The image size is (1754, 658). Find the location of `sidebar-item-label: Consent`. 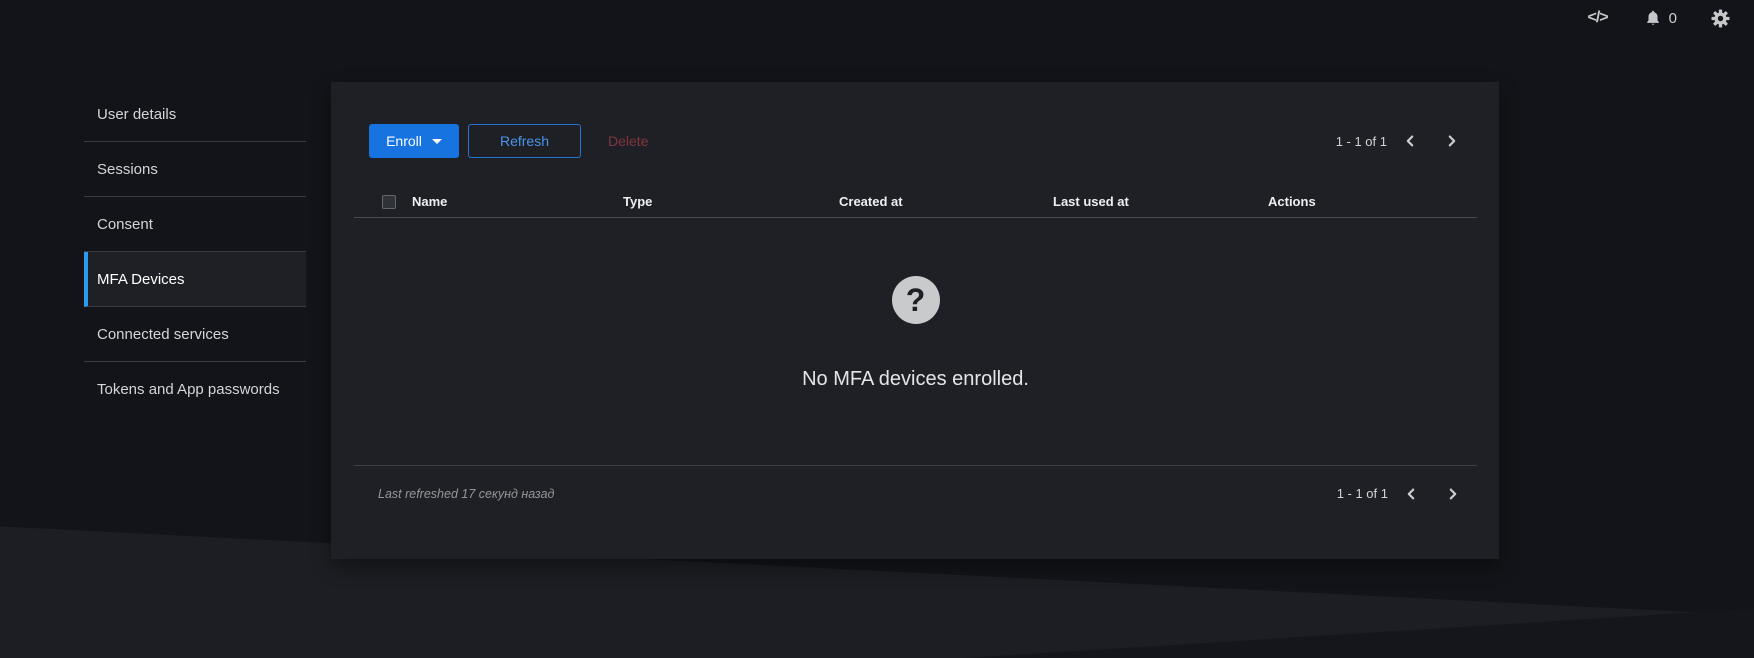

sidebar-item-label: Consent is located at coordinates (125, 224).